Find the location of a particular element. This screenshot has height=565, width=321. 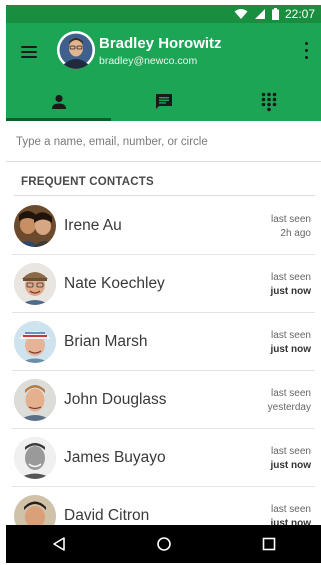

tab-bar is located at coordinates (163, 102).